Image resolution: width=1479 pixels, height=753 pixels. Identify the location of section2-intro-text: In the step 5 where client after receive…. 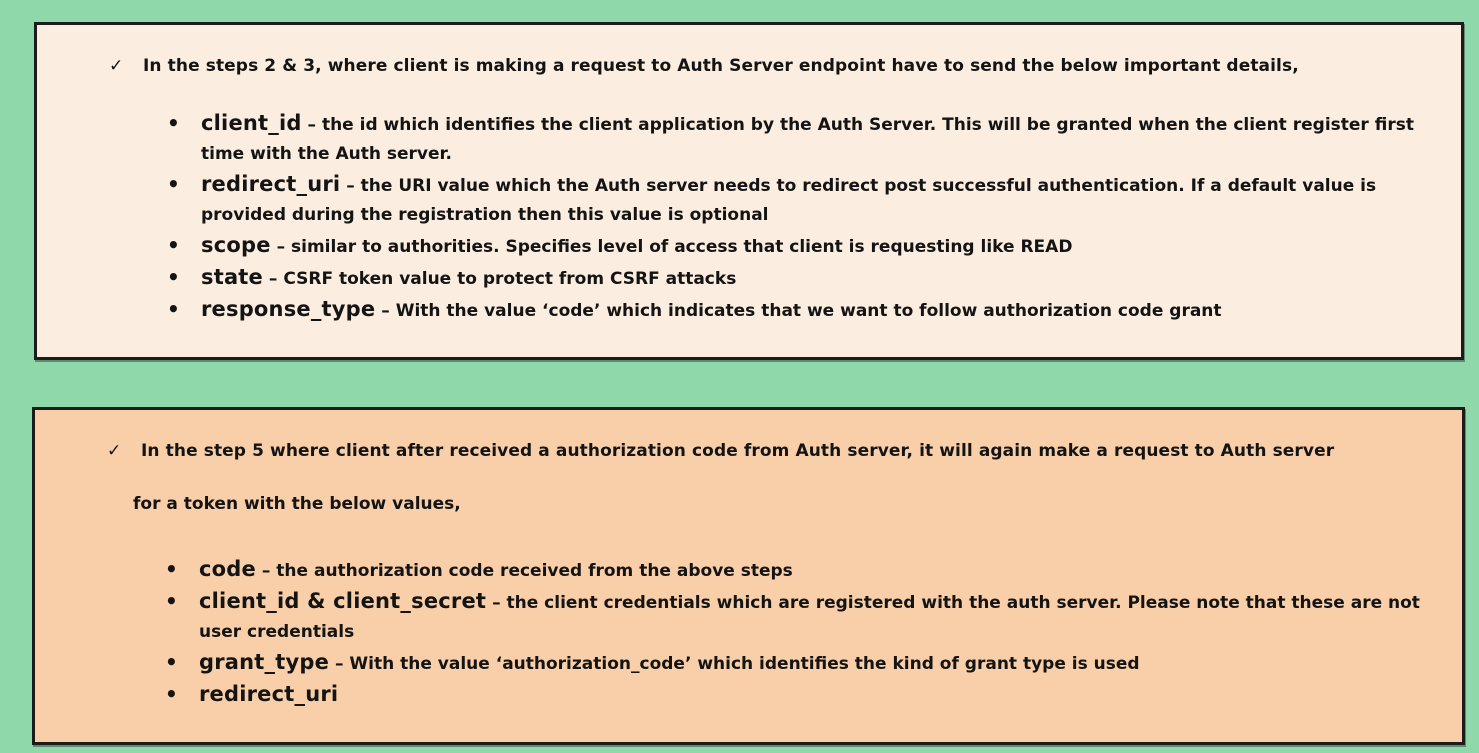
(738, 451).